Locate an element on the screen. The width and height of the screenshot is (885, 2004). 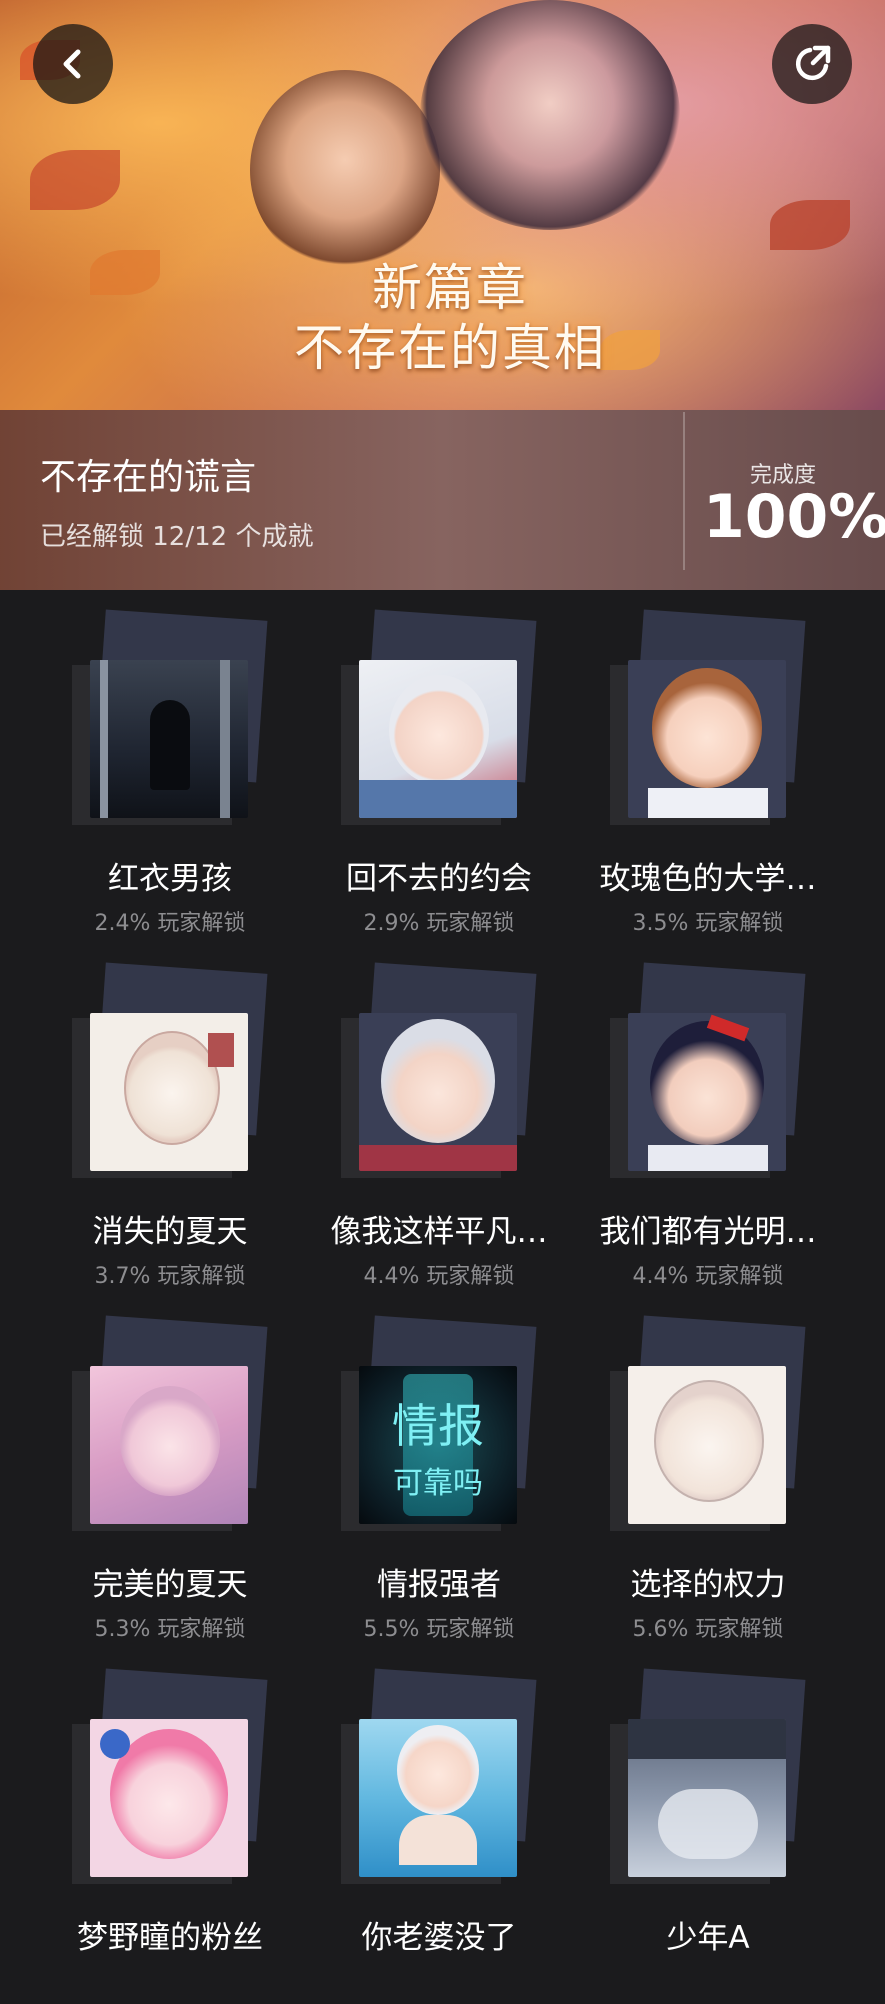
achievement-rate: 5.6% 玩家解锁 is located at coordinates (708, 1629).